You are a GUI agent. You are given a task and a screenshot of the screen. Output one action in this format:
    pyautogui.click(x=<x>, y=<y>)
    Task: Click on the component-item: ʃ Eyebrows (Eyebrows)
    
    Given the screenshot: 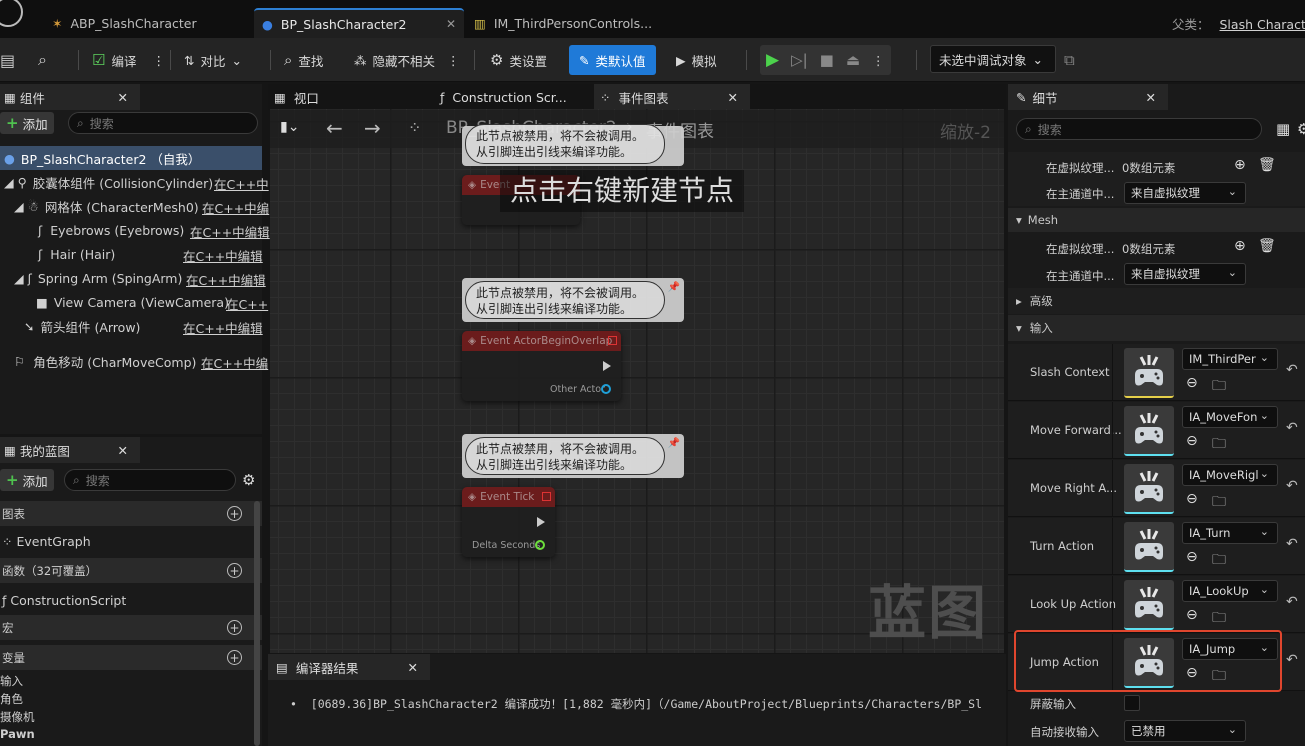 What is the action you would take?
    pyautogui.click(x=111, y=230)
    